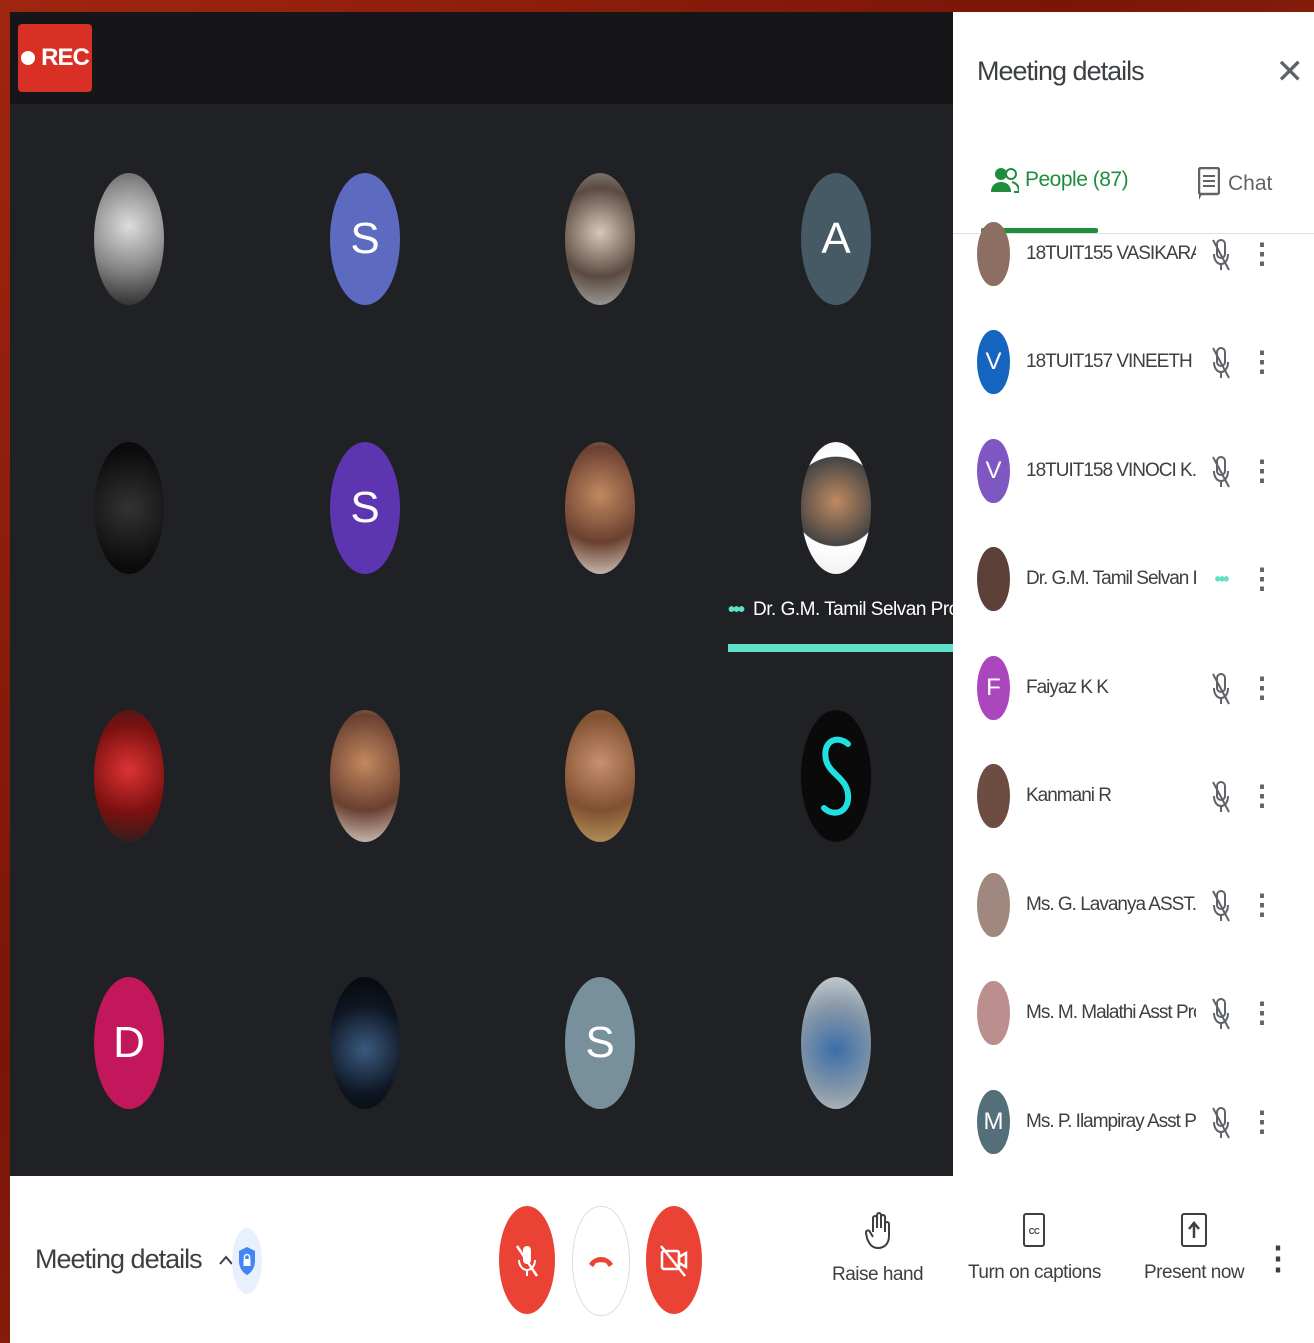 The height and width of the screenshot is (1343, 1314). I want to click on participant-name: 18TUIT155 VASIKARAN R, so click(1111, 253).